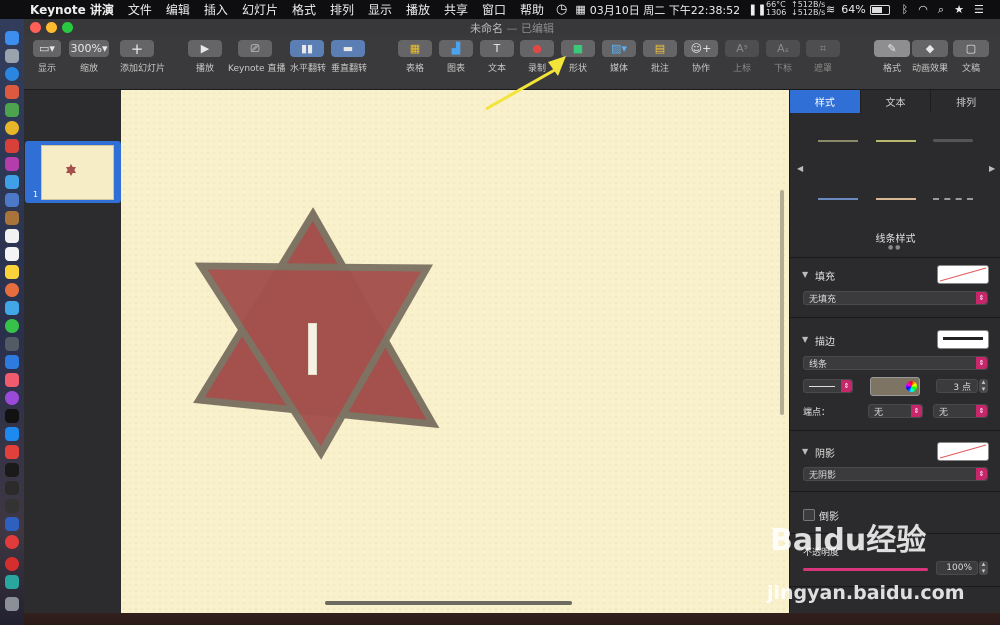 The height and width of the screenshot is (625, 1000). Describe the element at coordinates (825, 101) in the screenshot. I see `tab-style: 样式` at that location.